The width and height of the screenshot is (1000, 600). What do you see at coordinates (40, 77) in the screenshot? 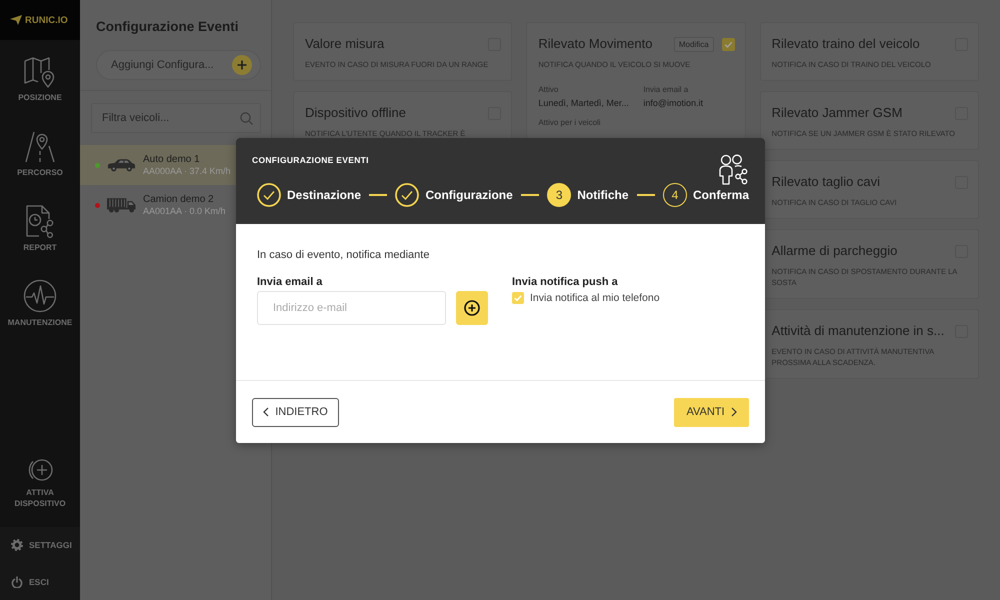
I see `nav-item: POSIZIONE` at bounding box center [40, 77].